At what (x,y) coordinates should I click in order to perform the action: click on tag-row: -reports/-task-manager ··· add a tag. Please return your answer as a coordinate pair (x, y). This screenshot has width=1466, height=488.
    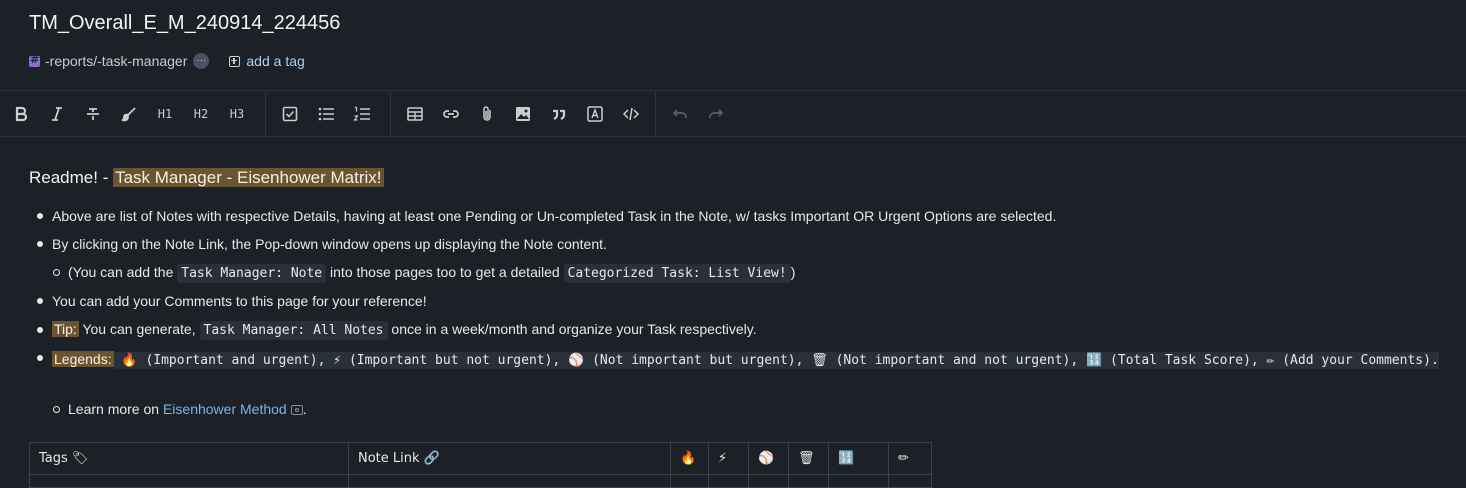
    Looking at the image, I should click on (167, 61).